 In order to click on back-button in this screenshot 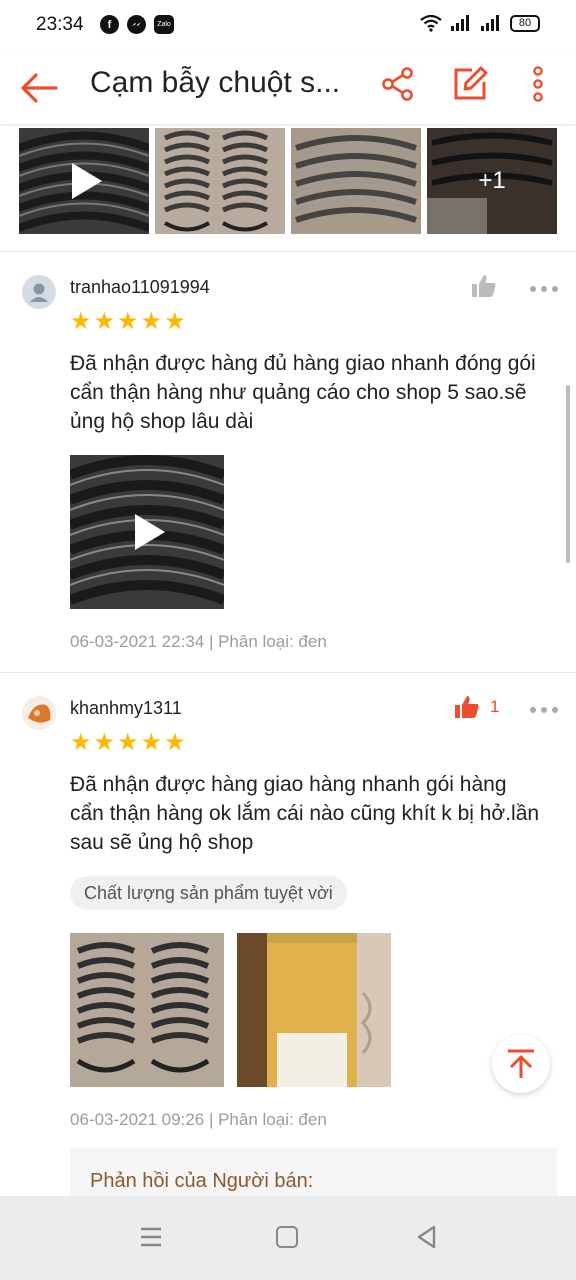, I will do `click(40, 88)`.